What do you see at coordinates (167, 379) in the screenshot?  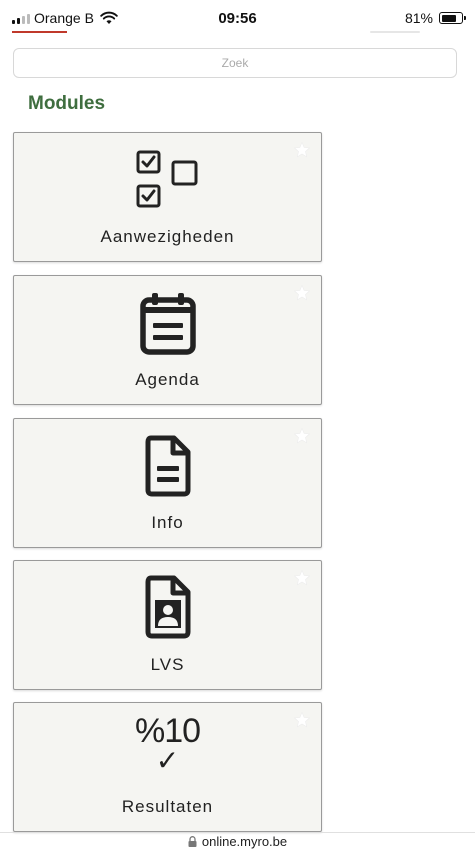 I see `module-label: Agenda` at bounding box center [167, 379].